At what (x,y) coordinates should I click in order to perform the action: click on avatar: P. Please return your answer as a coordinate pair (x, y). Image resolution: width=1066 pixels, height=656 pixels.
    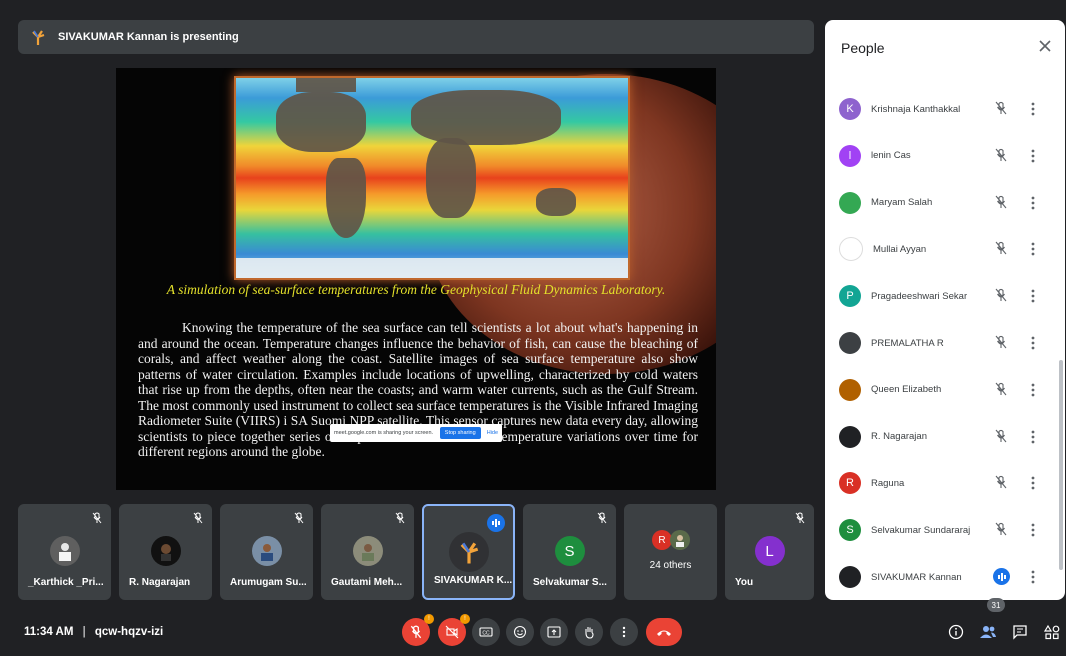
    Looking at the image, I should click on (850, 296).